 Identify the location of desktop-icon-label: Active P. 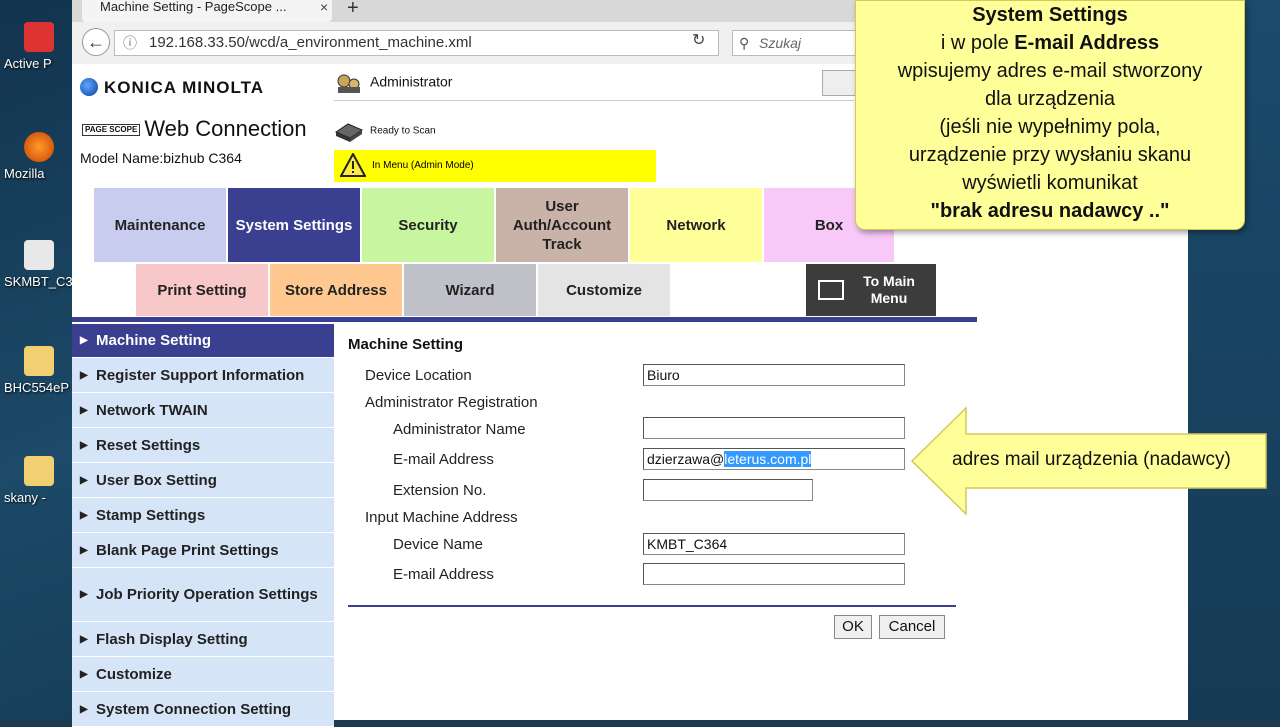
(28, 63).